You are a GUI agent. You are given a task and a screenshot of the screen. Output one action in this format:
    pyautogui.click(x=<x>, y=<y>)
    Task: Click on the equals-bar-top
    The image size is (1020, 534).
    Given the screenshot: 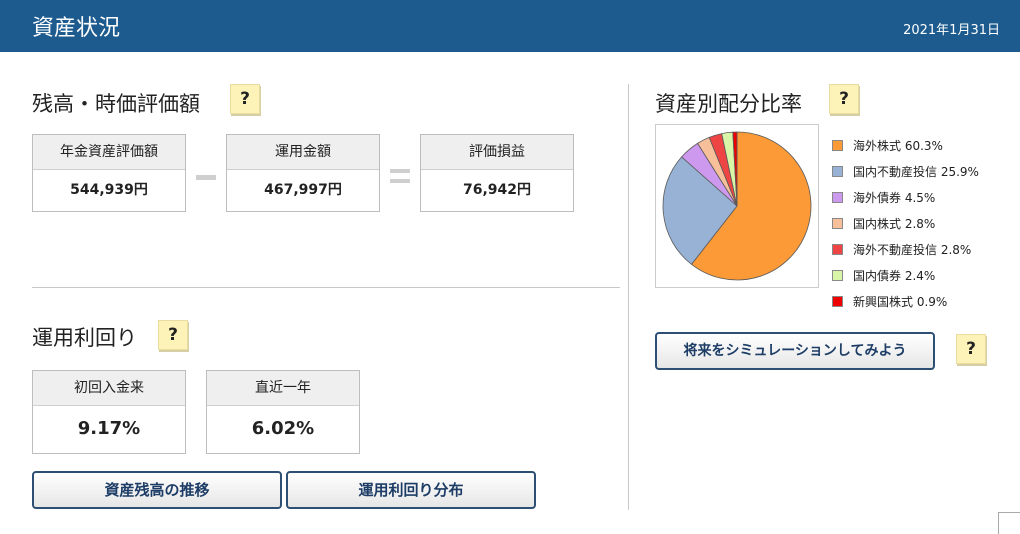 What is the action you would take?
    pyautogui.click(x=400, y=171)
    